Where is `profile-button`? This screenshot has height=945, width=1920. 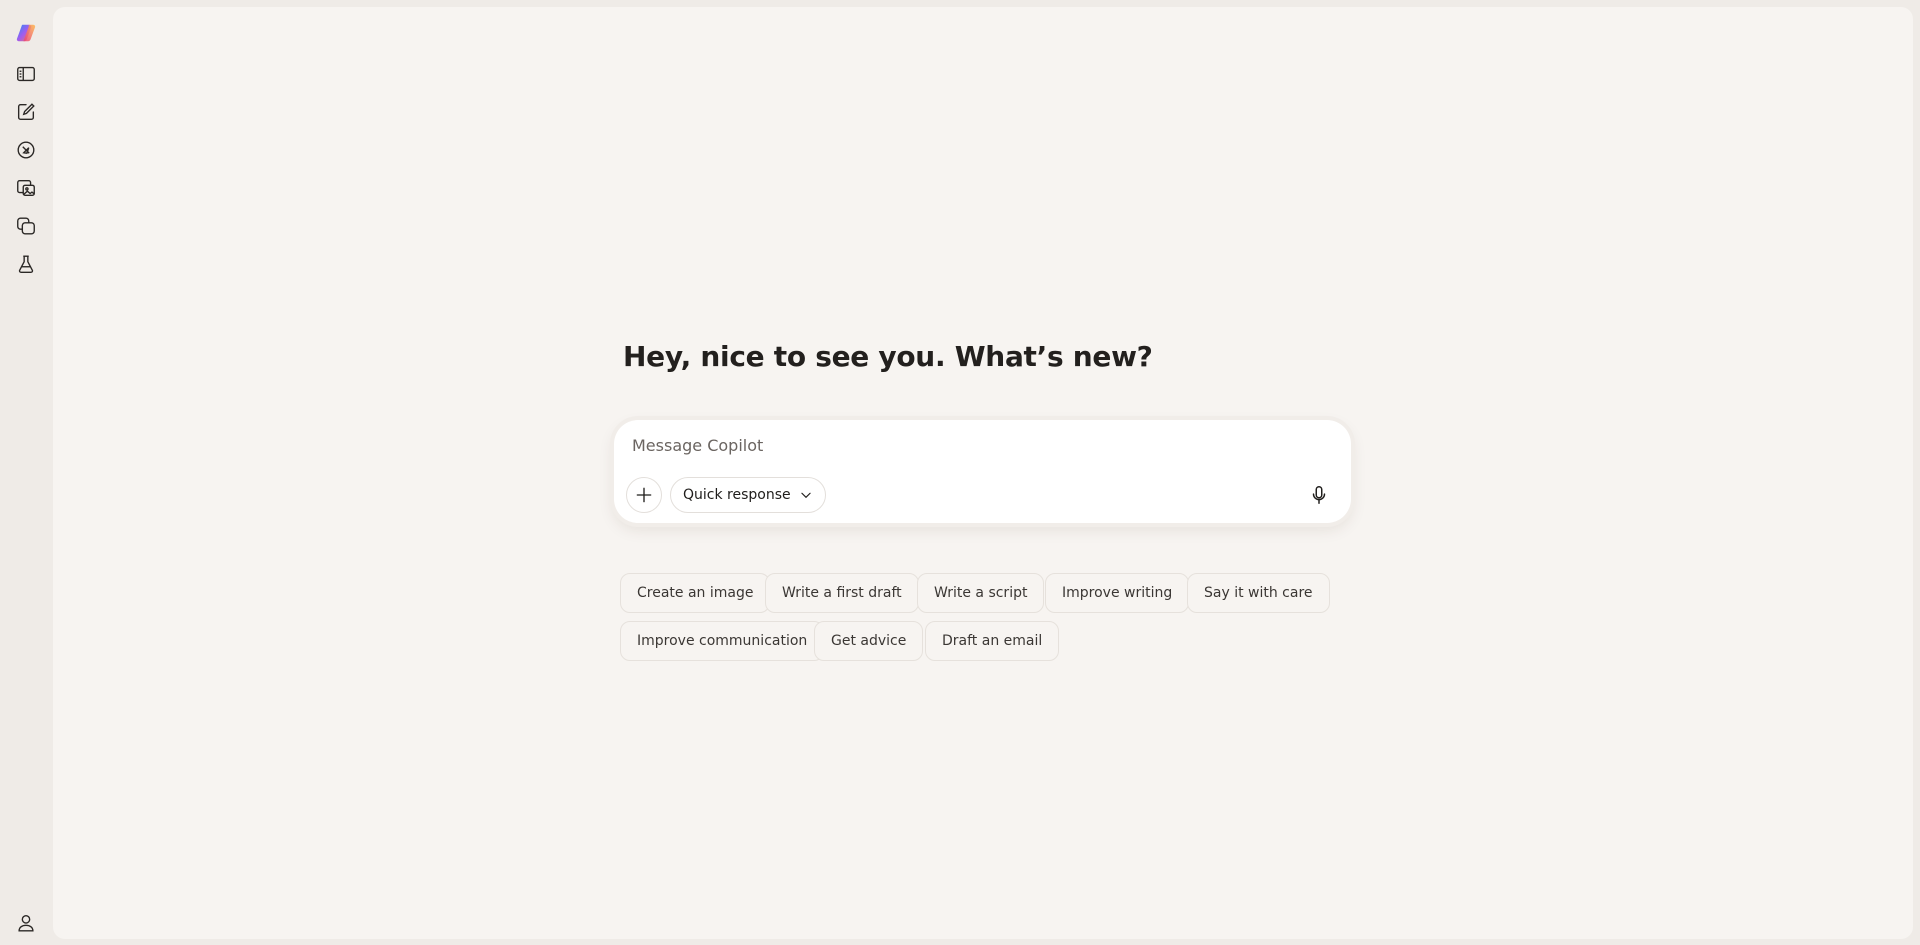 profile-button is located at coordinates (26, 923).